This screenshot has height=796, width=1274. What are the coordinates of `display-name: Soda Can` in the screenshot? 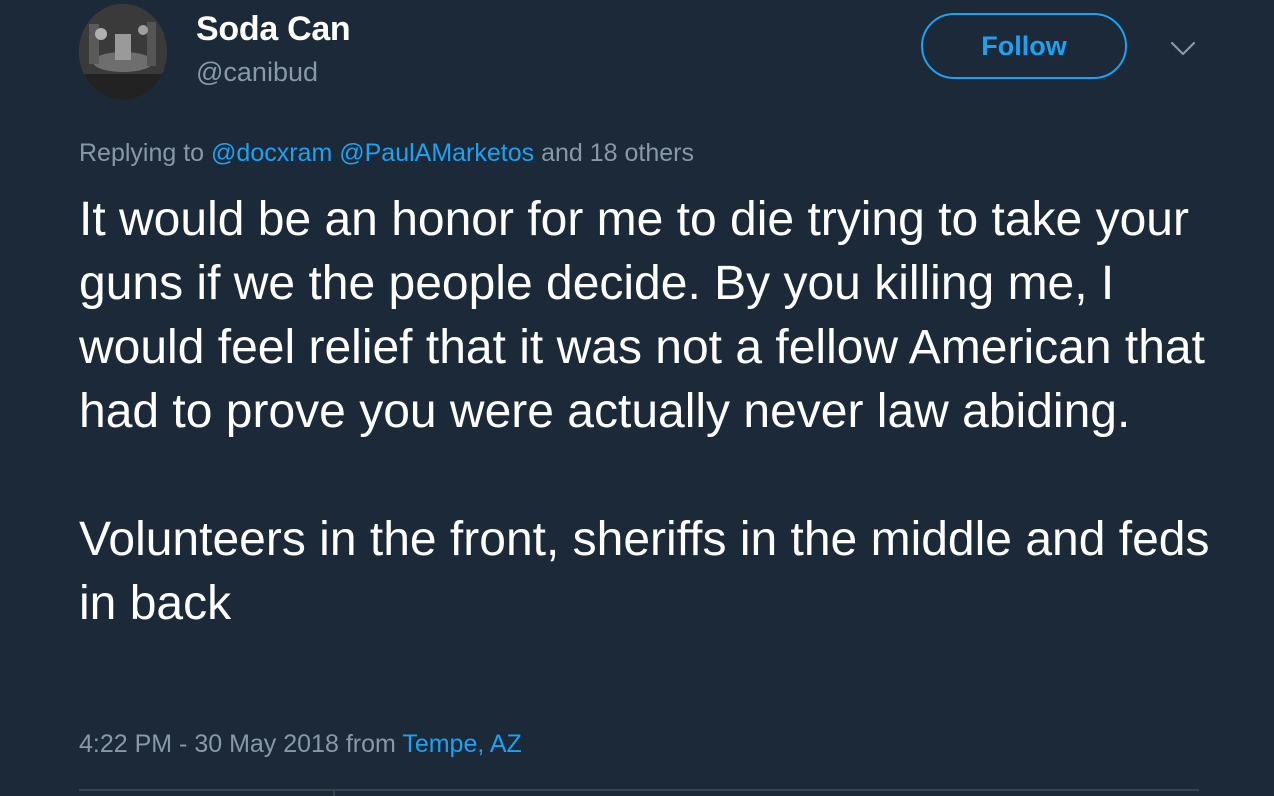 It's located at (273, 29).